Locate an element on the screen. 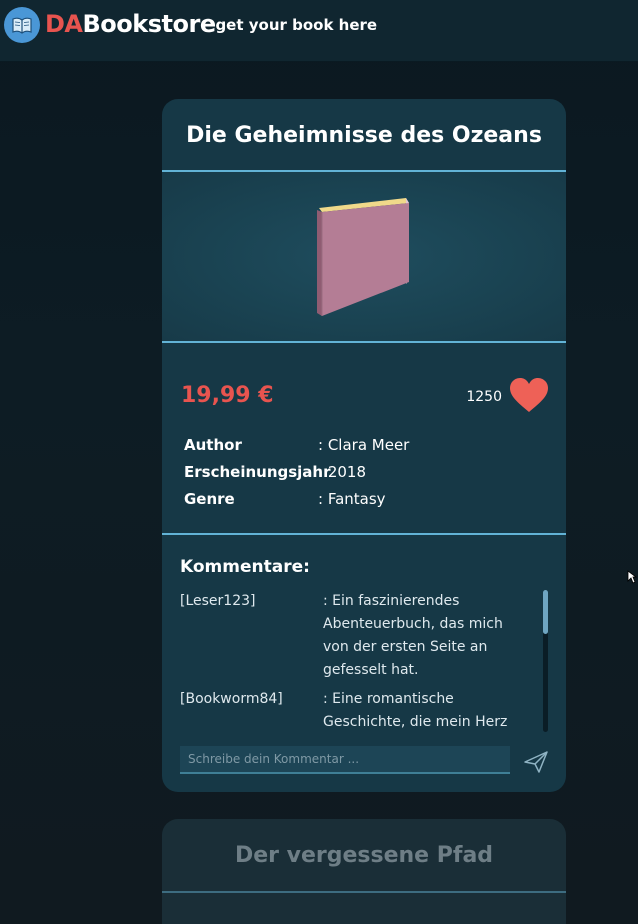 This screenshot has height=924, width=638. send-icon is located at coordinates (536, 762).